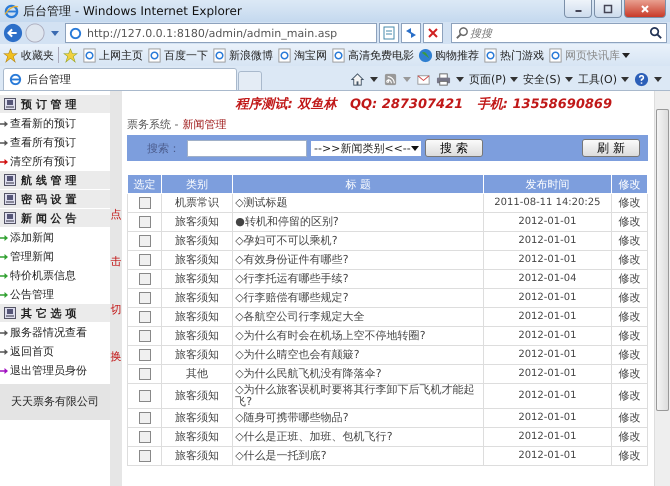  Describe the element at coordinates (55, 237) in the screenshot. I see `sidebar-item: 添加新闻` at that location.